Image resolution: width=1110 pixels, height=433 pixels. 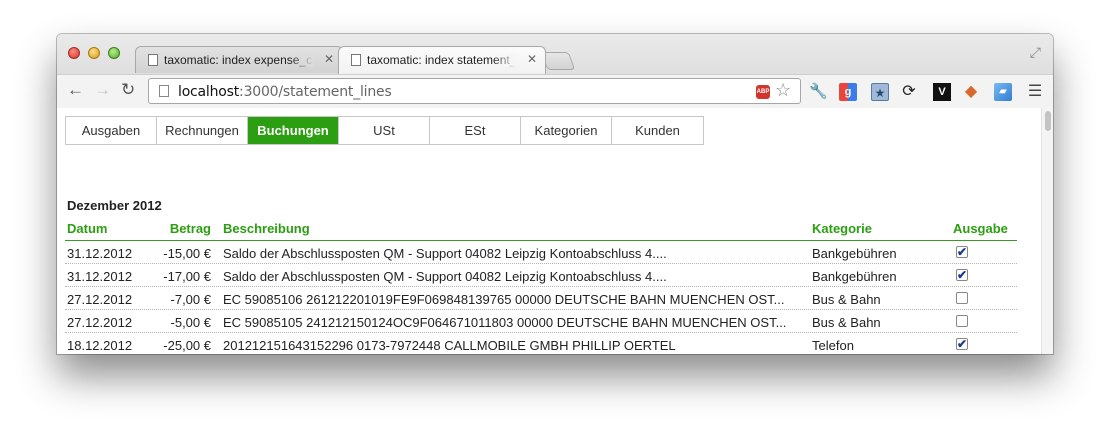 What do you see at coordinates (657, 130) in the screenshot?
I see `nav-item-kunden: Kunden` at bounding box center [657, 130].